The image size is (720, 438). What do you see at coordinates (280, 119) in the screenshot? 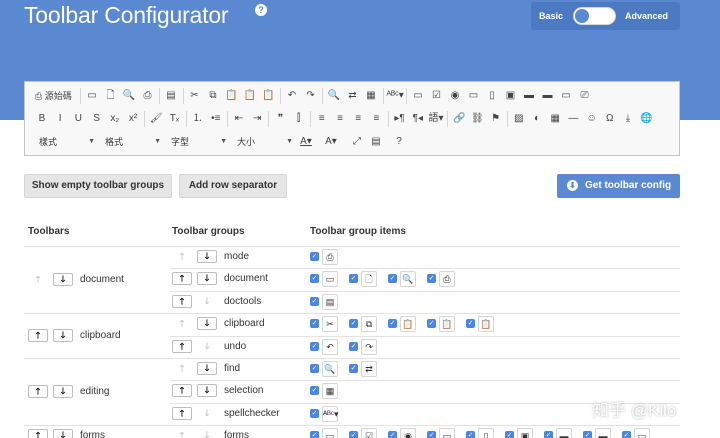
I see `blockquote-icon: ❞` at bounding box center [280, 119].